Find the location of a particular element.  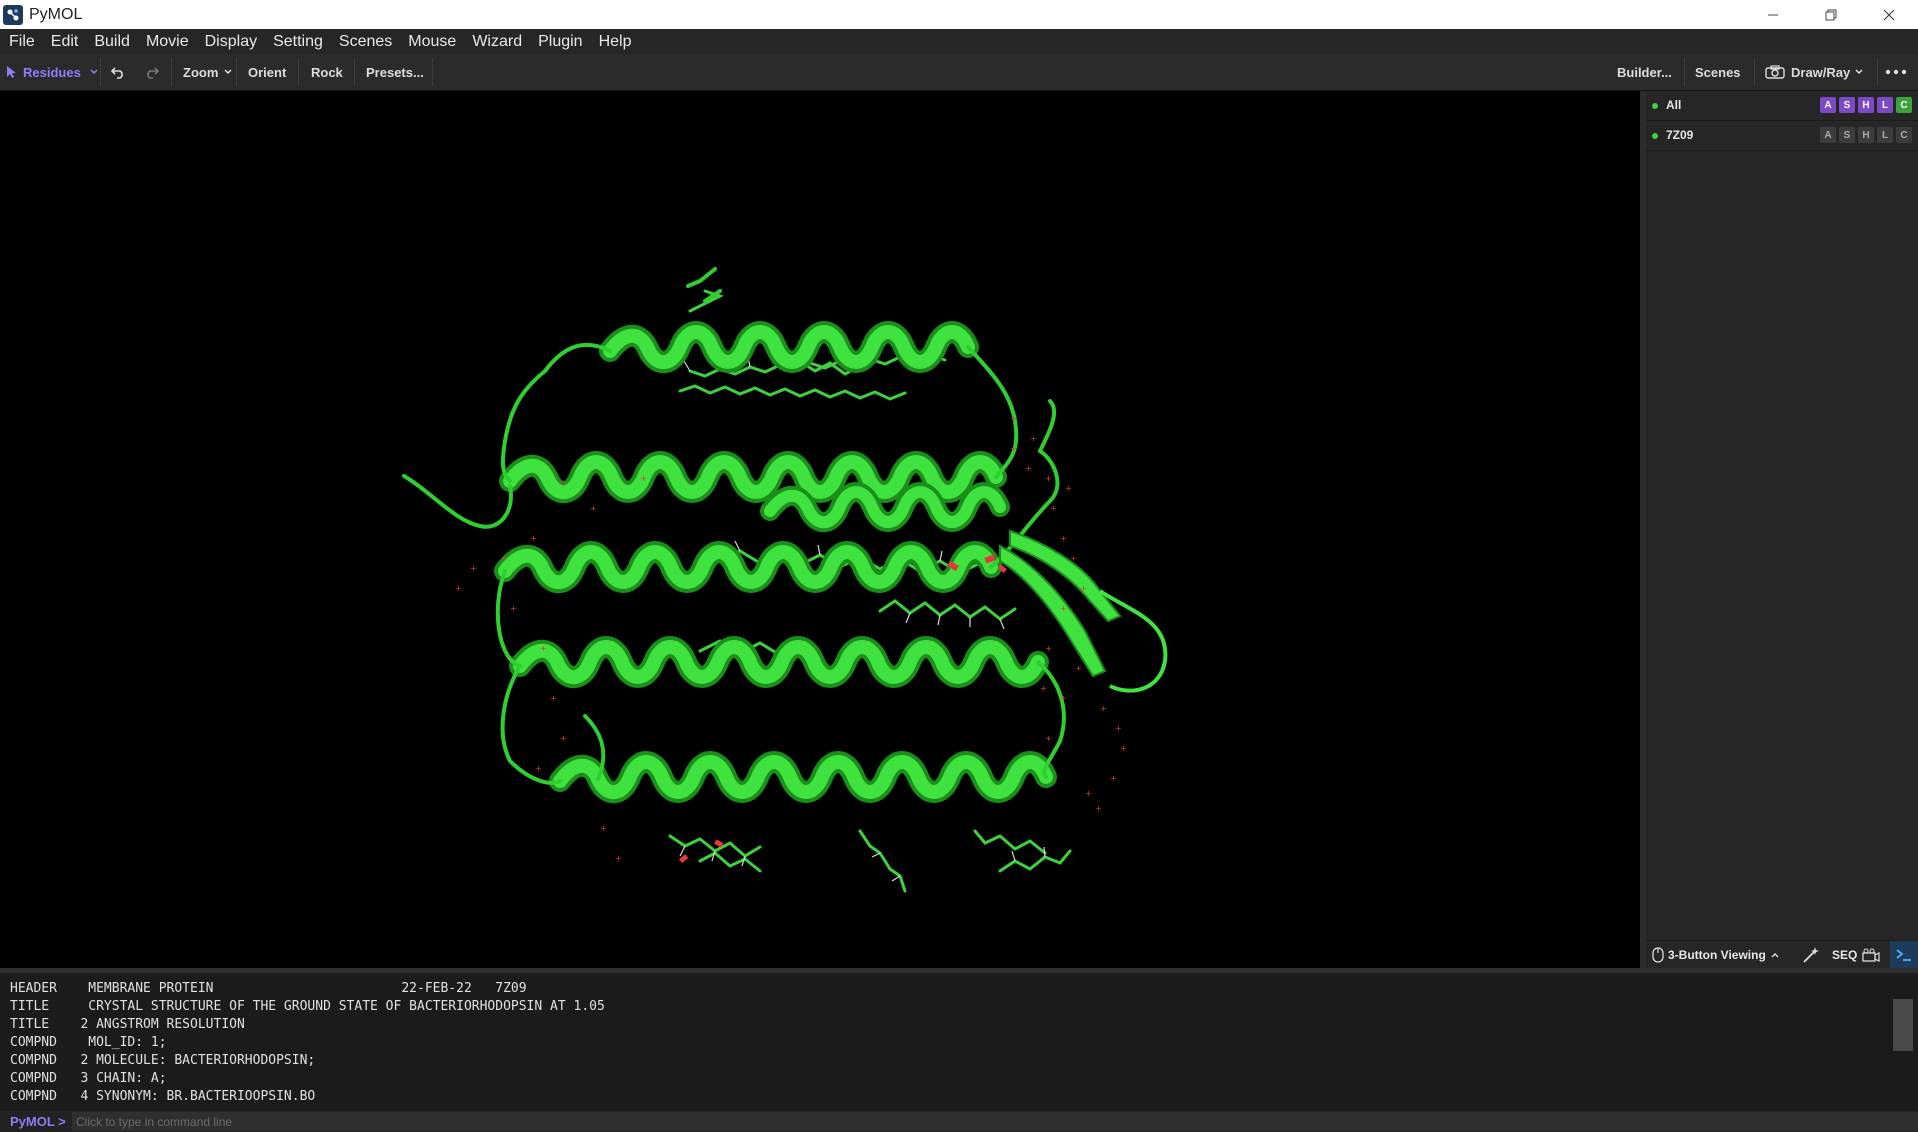

menu-display: Display is located at coordinates (231, 41).